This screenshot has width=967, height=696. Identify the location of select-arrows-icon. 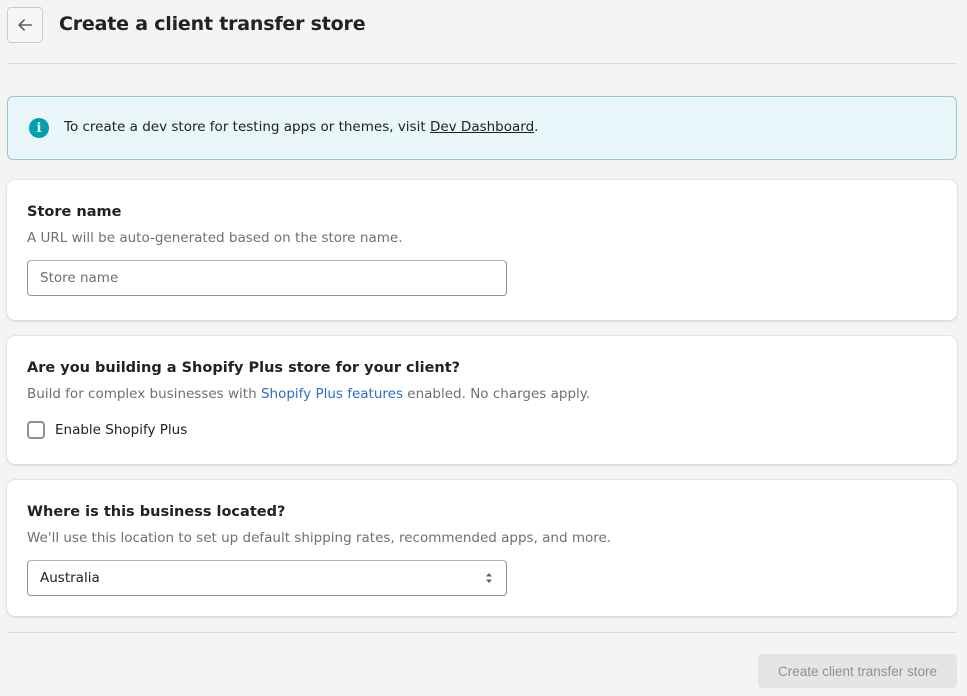
(489, 578).